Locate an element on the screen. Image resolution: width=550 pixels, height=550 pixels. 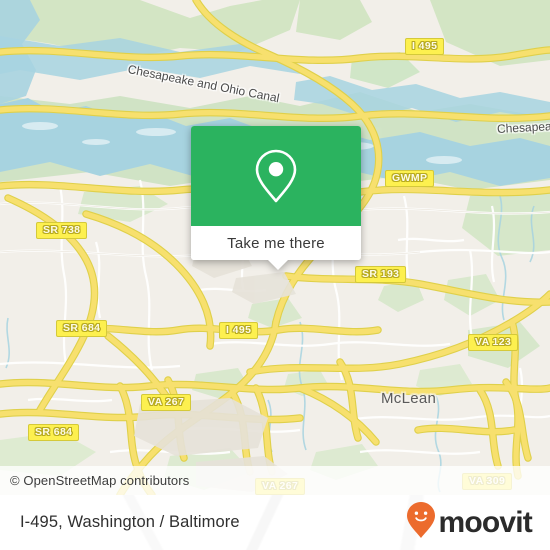
water-label-chesapeake: Chesapeake is located at coordinates (523, 127).